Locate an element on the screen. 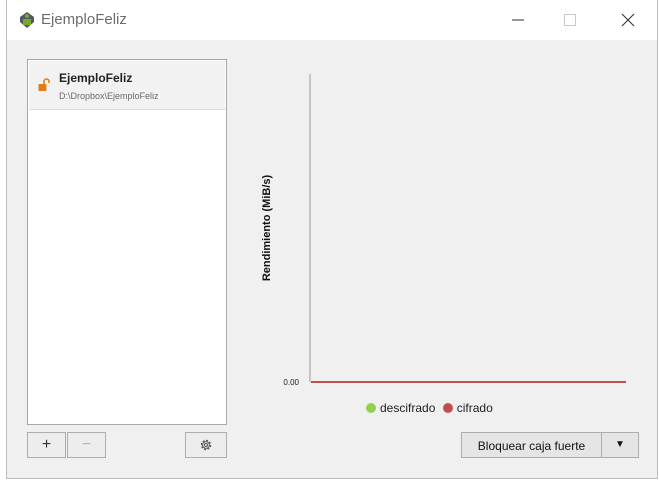 This screenshot has width=659, height=480. legend-item-descifrado: descifrado is located at coordinates (400, 408).